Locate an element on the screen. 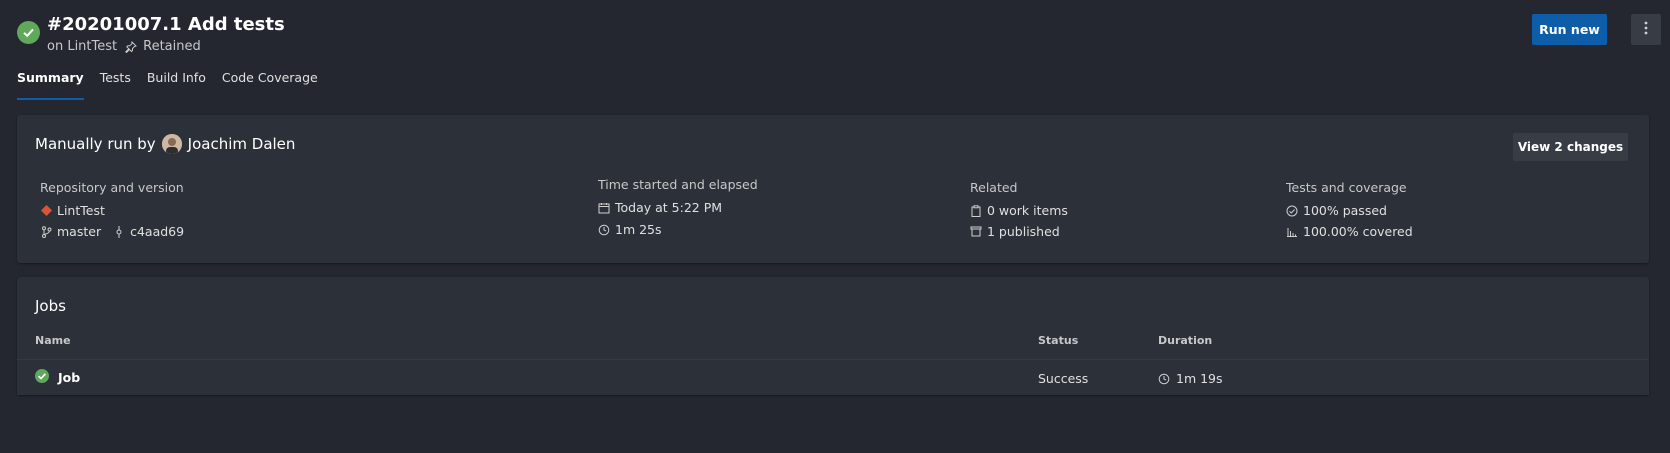 The height and width of the screenshot is (453, 1670). repository-label: Repository and version is located at coordinates (112, 187).